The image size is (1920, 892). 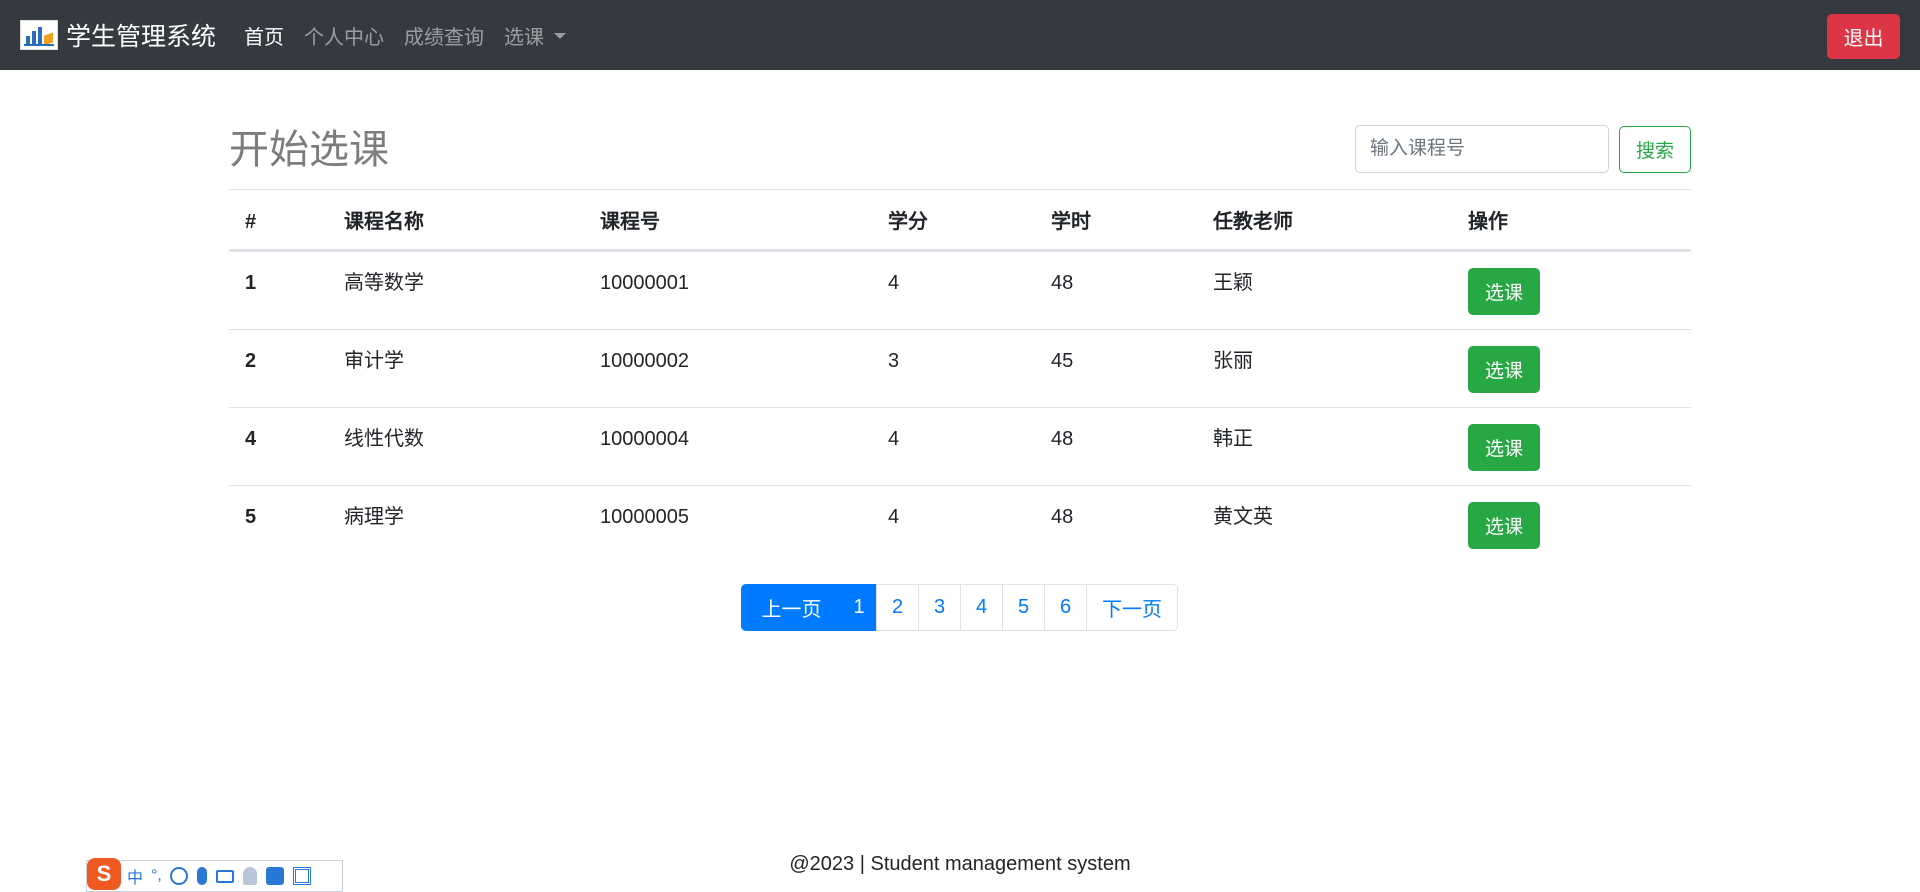 I want to click on row-hours: 45, so click(x=1062, y=361).